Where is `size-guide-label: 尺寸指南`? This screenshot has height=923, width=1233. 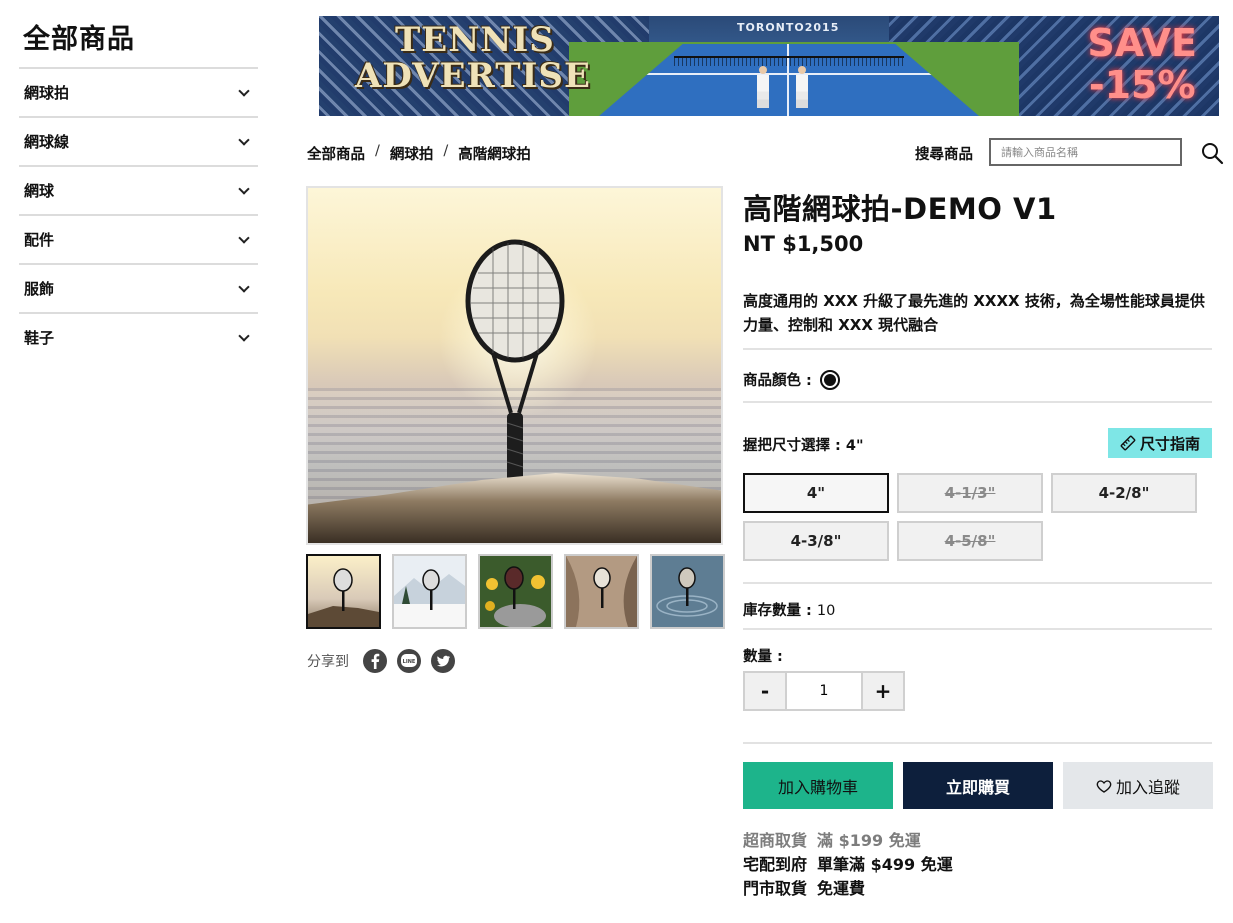
size-guide-label: 尺寸指南 is located at coordinates (1169, 443).